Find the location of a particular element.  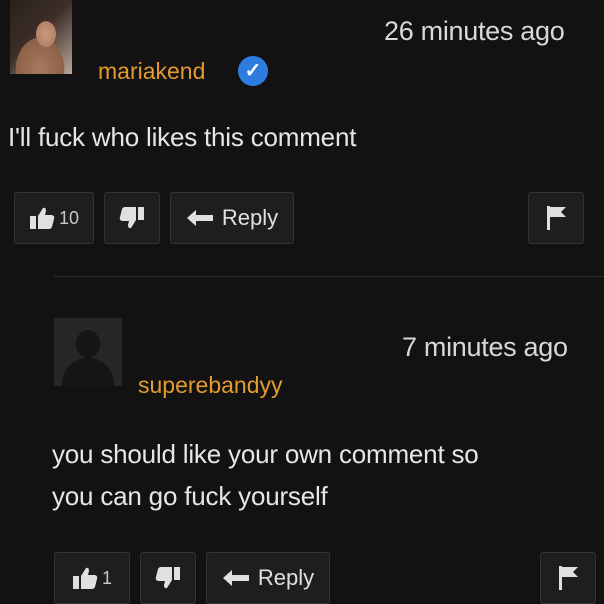

verified-check-icon: ✓ is located at coordinates (253, 71).